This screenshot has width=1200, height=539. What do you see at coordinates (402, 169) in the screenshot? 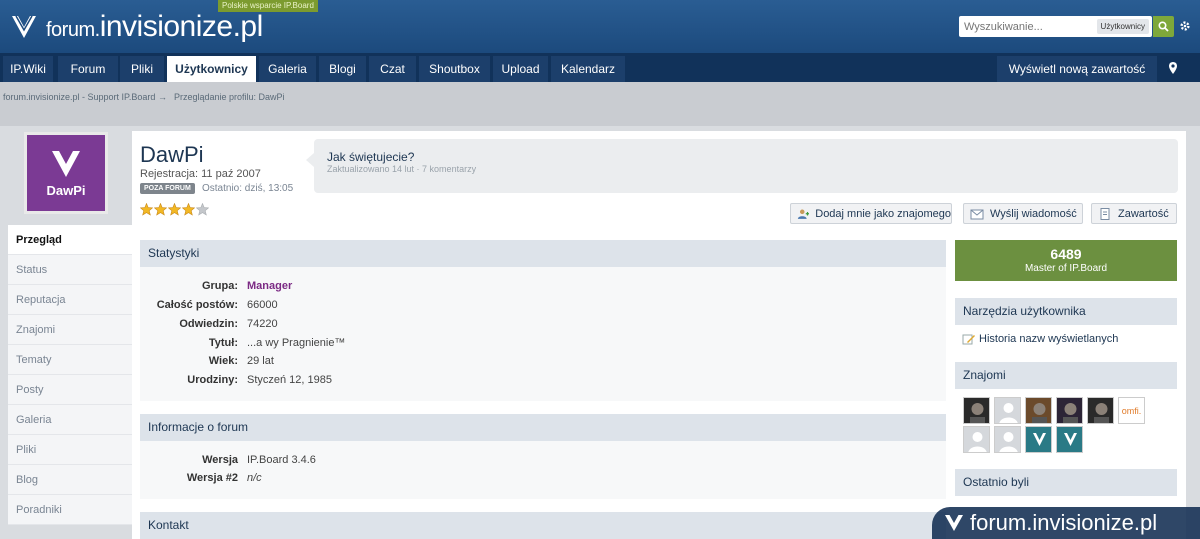
I see `status-meta: Zaktualizowano 14 lut · 7 komentarzy` at bounding box center [402, 169].